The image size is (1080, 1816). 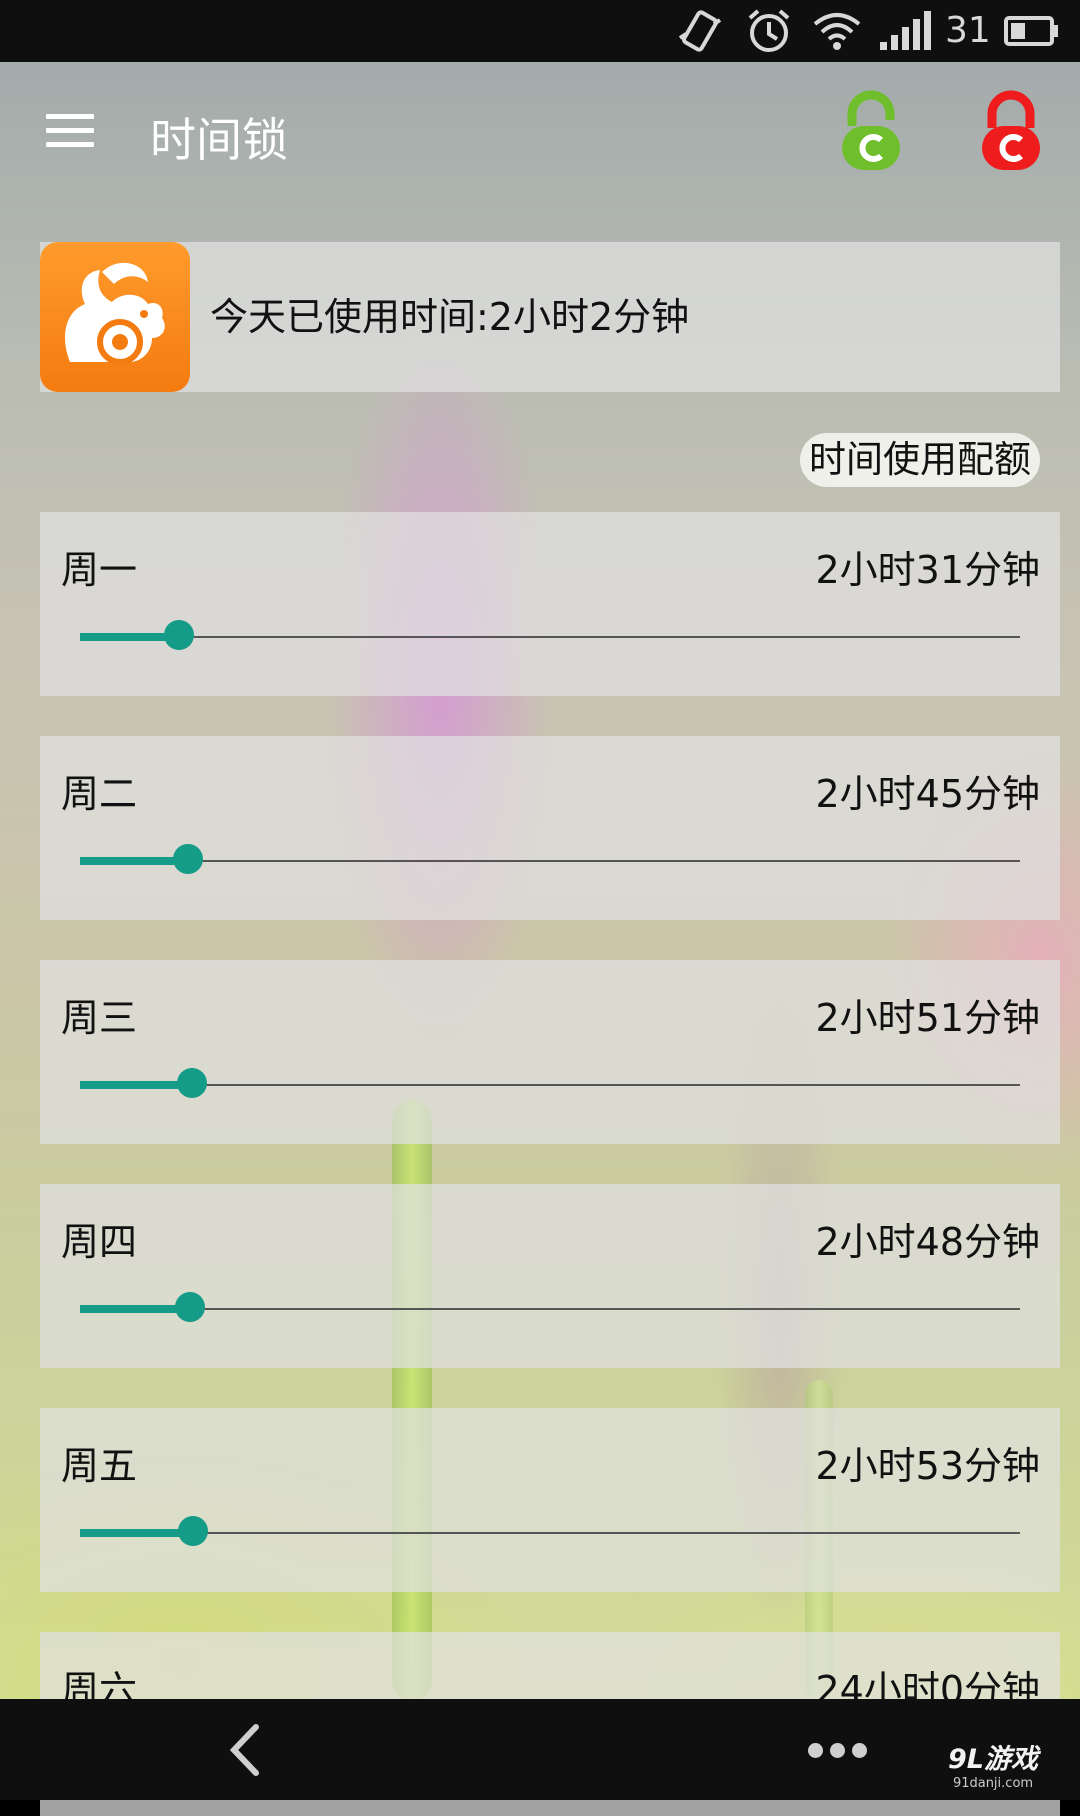 What do you see at coordinates (927, 570) in the screenshot?
I see `day-value: 2小时31分钟` at bounding box center [927, 570].